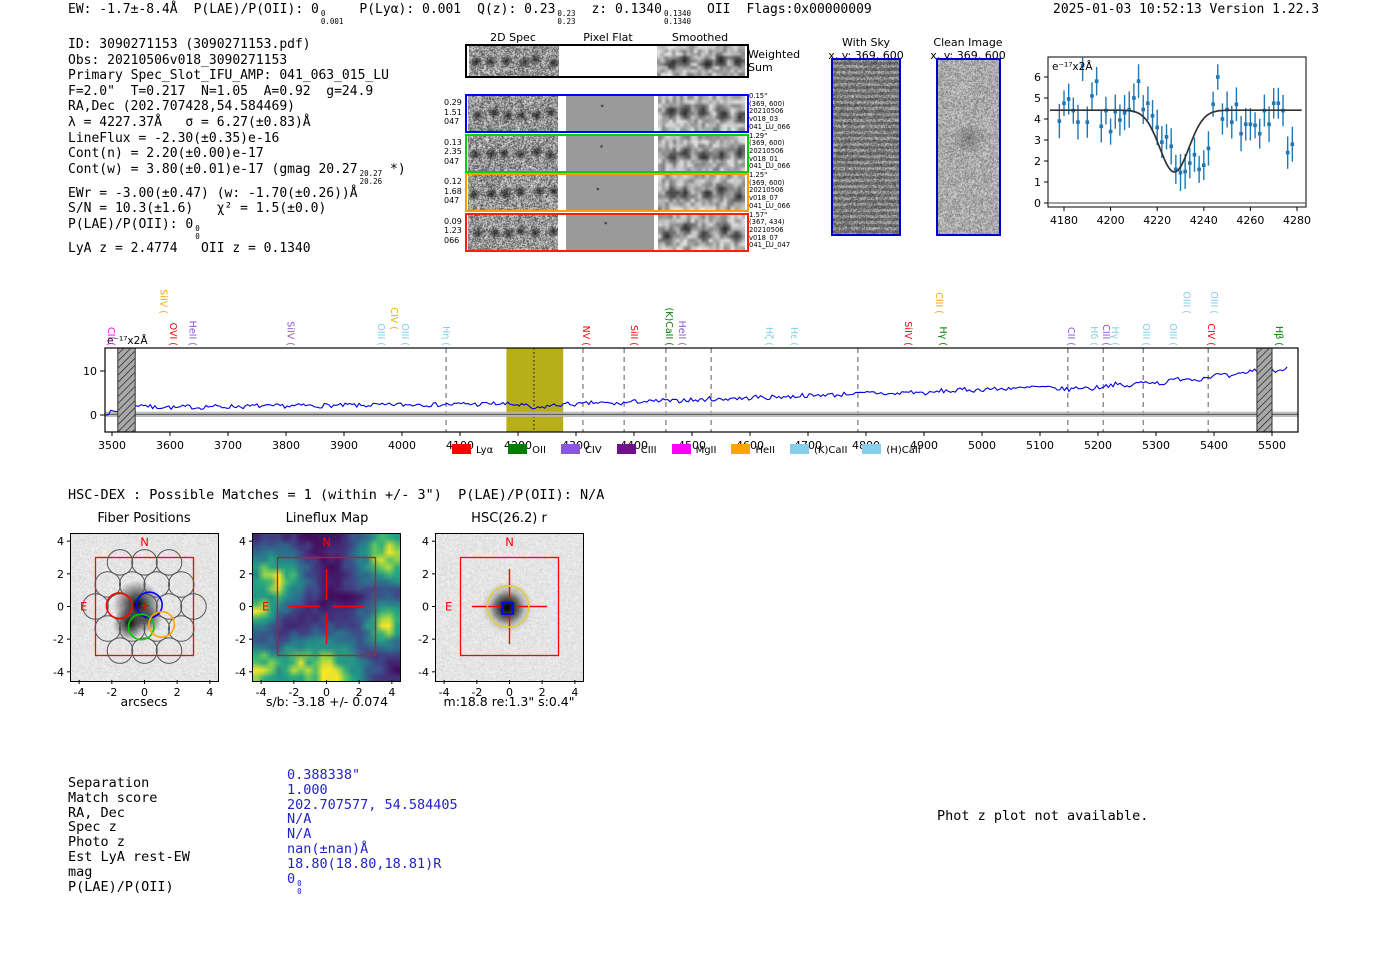 The image size is (1400, 953). What do you see at coordinates (448, 607) in the screenshot?
I see `svg-text: E` at bounding box center [448, 607].